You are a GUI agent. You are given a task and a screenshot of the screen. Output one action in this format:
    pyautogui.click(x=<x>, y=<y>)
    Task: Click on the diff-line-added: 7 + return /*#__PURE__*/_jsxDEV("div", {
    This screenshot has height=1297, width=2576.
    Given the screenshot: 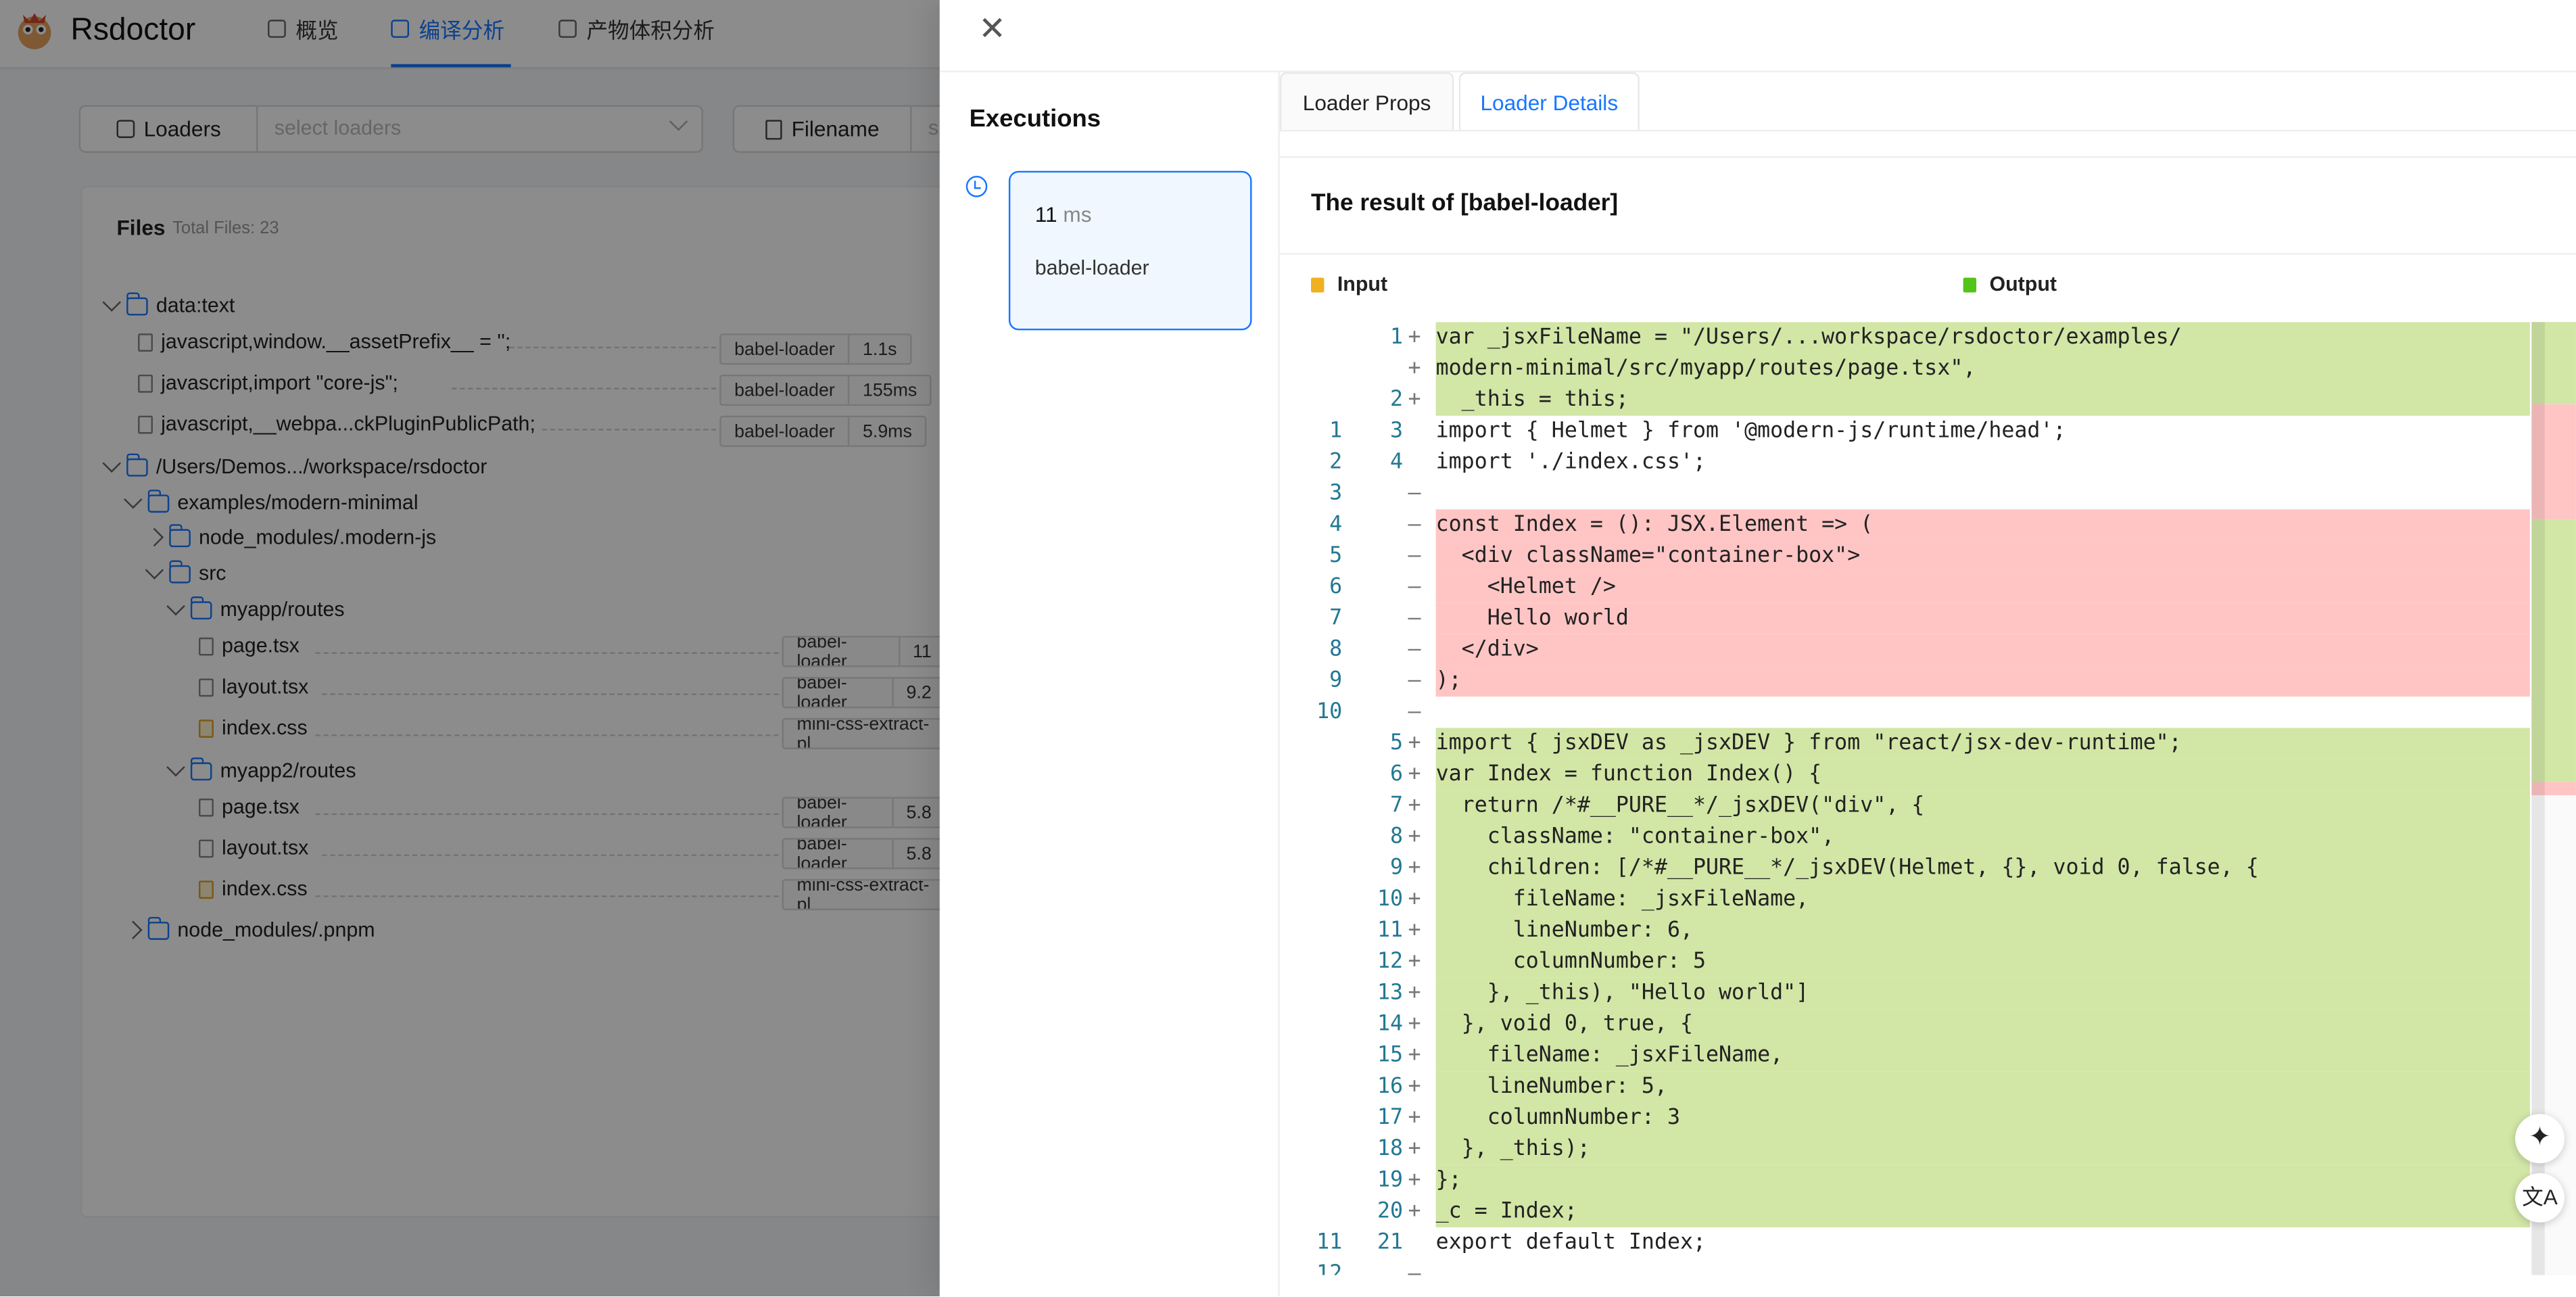 What is the action you would take?
    pyautogui.click(x=1905, y=806)
    